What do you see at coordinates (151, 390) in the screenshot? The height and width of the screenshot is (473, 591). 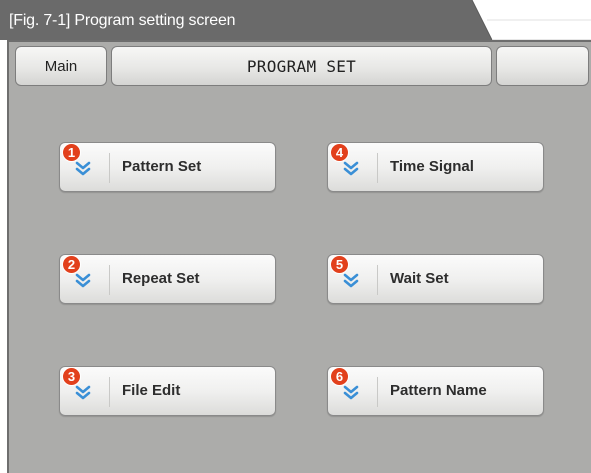 I see `file-edit-label: File Edit` at bounding box center [151, 390].